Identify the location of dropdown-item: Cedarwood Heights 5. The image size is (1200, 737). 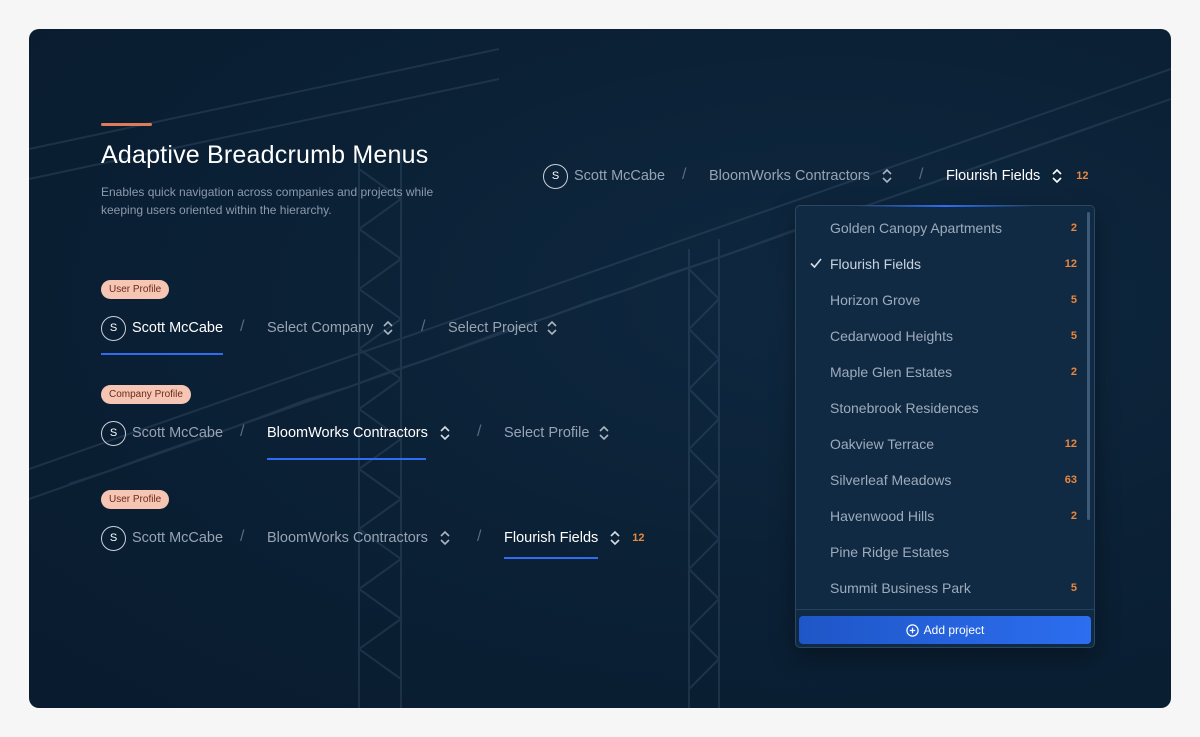
(940, 336).